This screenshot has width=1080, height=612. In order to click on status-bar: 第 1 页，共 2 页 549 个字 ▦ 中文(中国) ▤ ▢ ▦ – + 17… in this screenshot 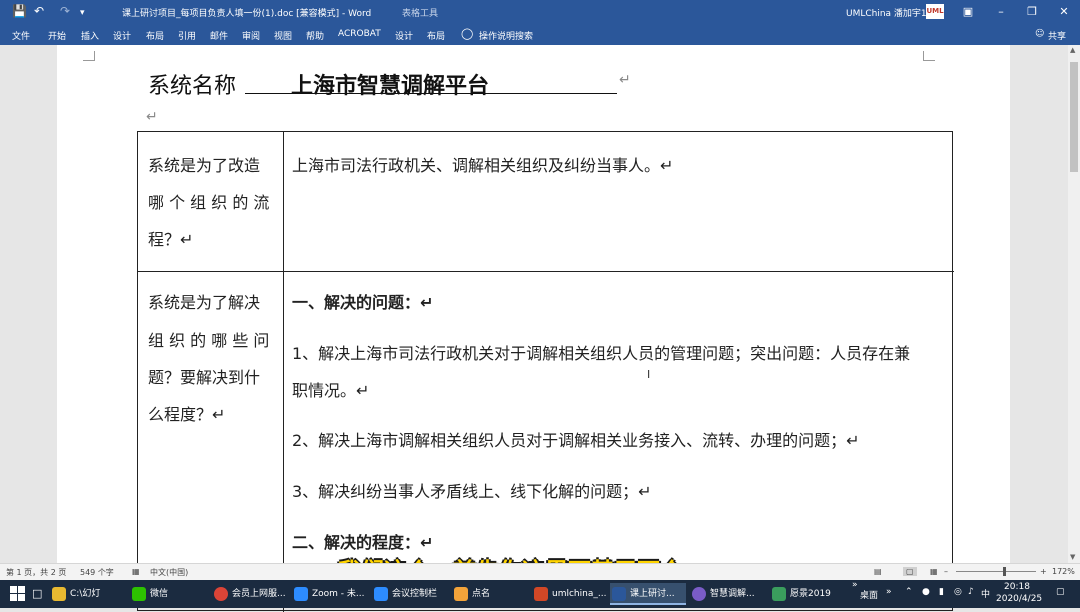, I will do `click(540, 571)`.